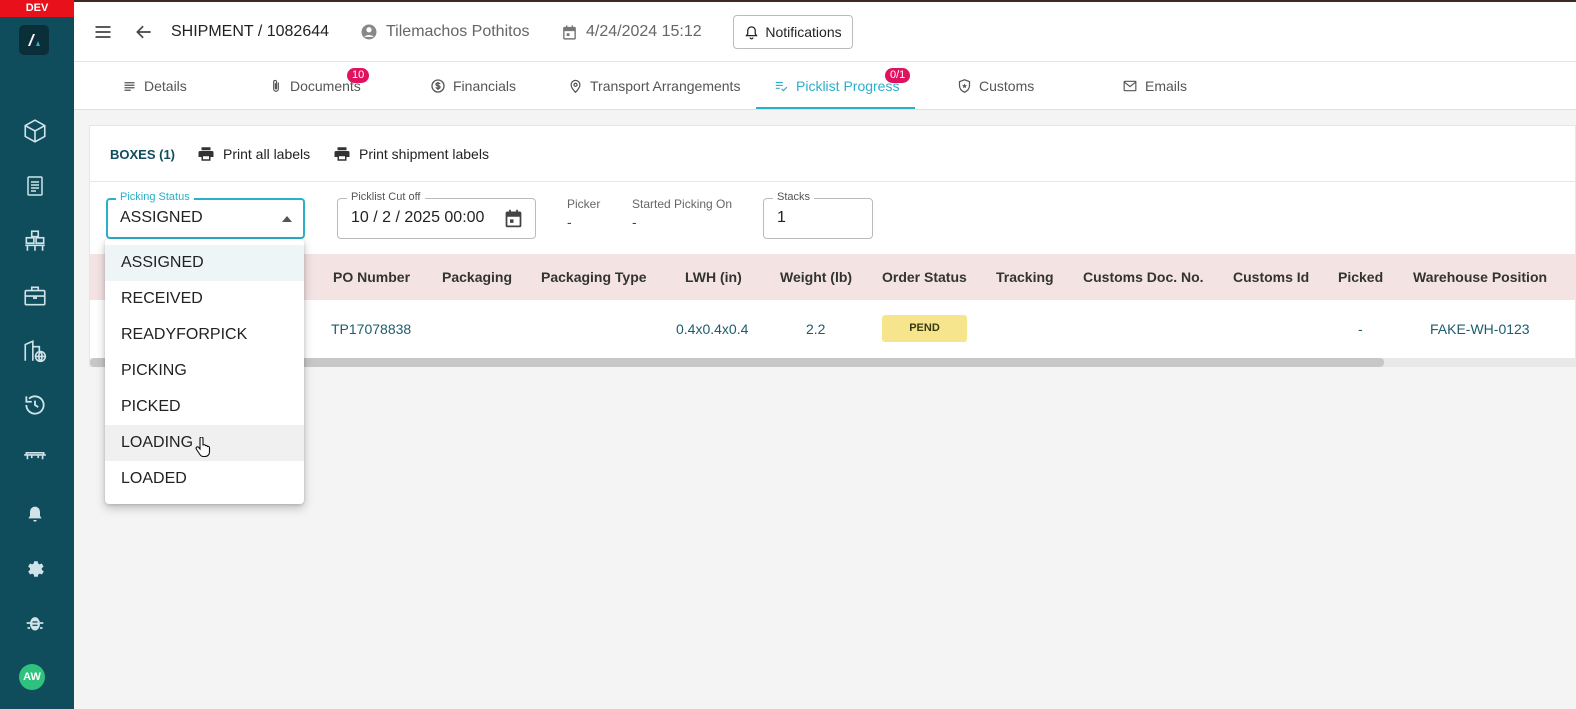  Describe the element at coordinates (1360, 277) in the screenshot. I see `column-header: Picked` at that location.